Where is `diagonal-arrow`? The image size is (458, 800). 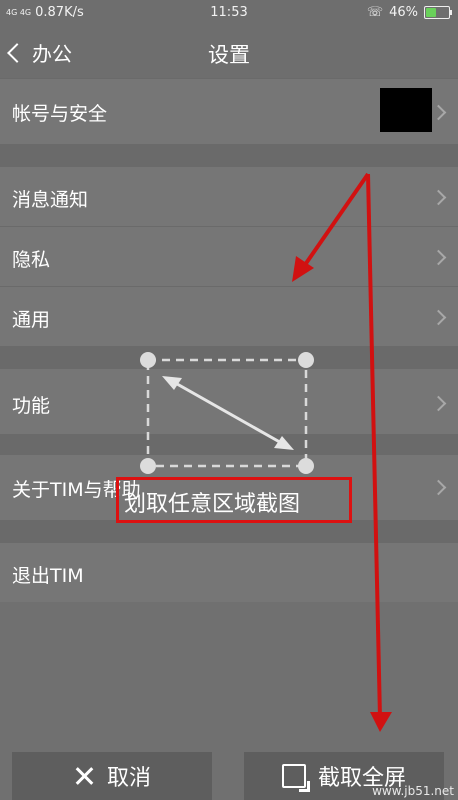 diagonal-arrow is located at coordinates (227, 412).